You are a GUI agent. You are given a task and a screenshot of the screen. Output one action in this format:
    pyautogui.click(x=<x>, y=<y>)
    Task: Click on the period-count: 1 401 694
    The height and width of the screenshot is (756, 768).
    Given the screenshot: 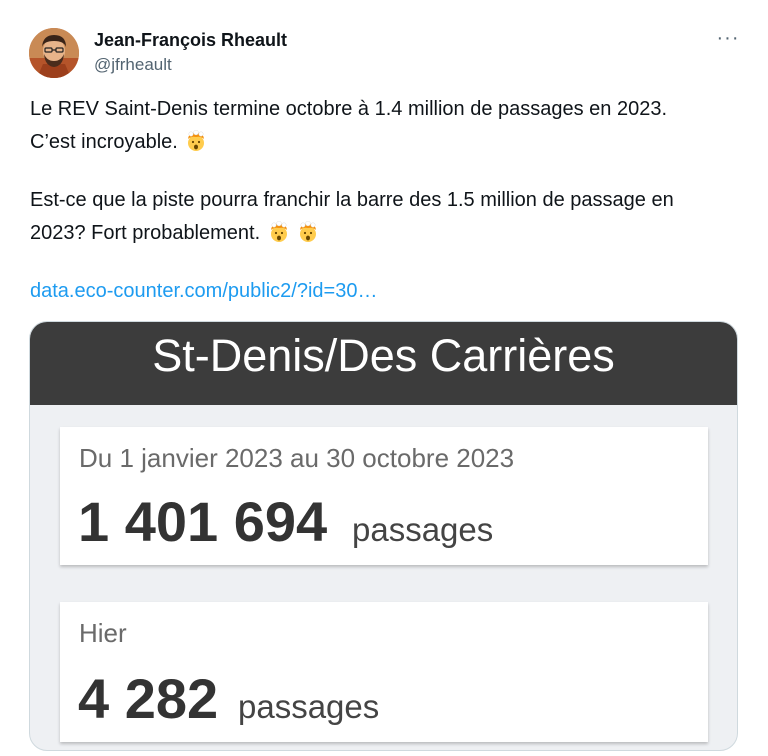 What is the action you would take?
    pyautogui.click(x=203, y=521)
    